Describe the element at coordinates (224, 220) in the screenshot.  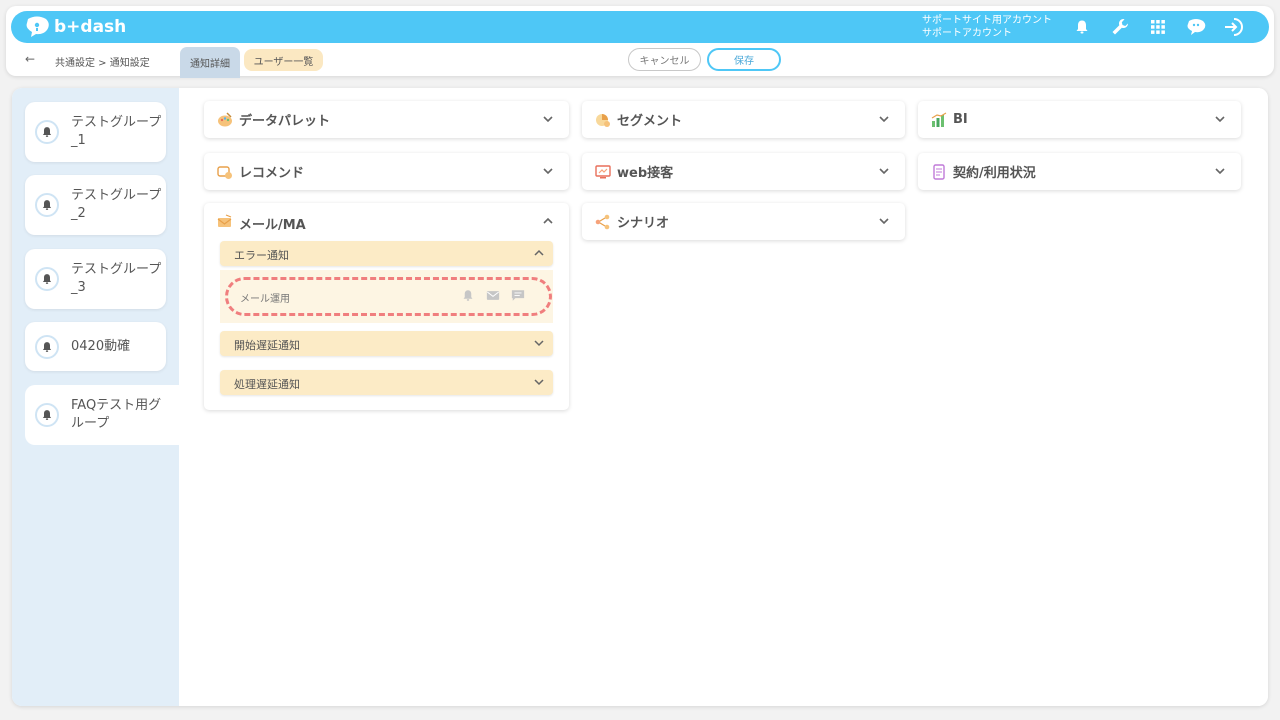
I see `mail-icon` at that location.